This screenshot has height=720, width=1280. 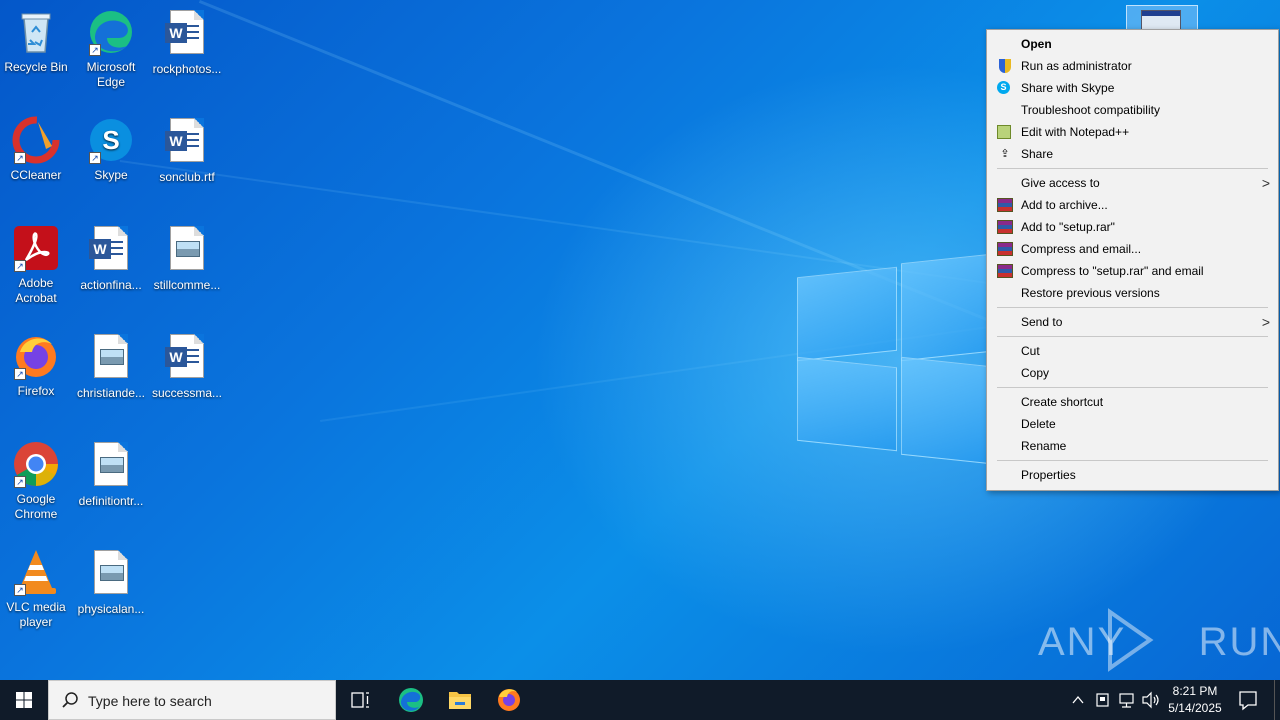 I want to click on desktop-icon-label: Google Chrome, so click(x=36, y=506).